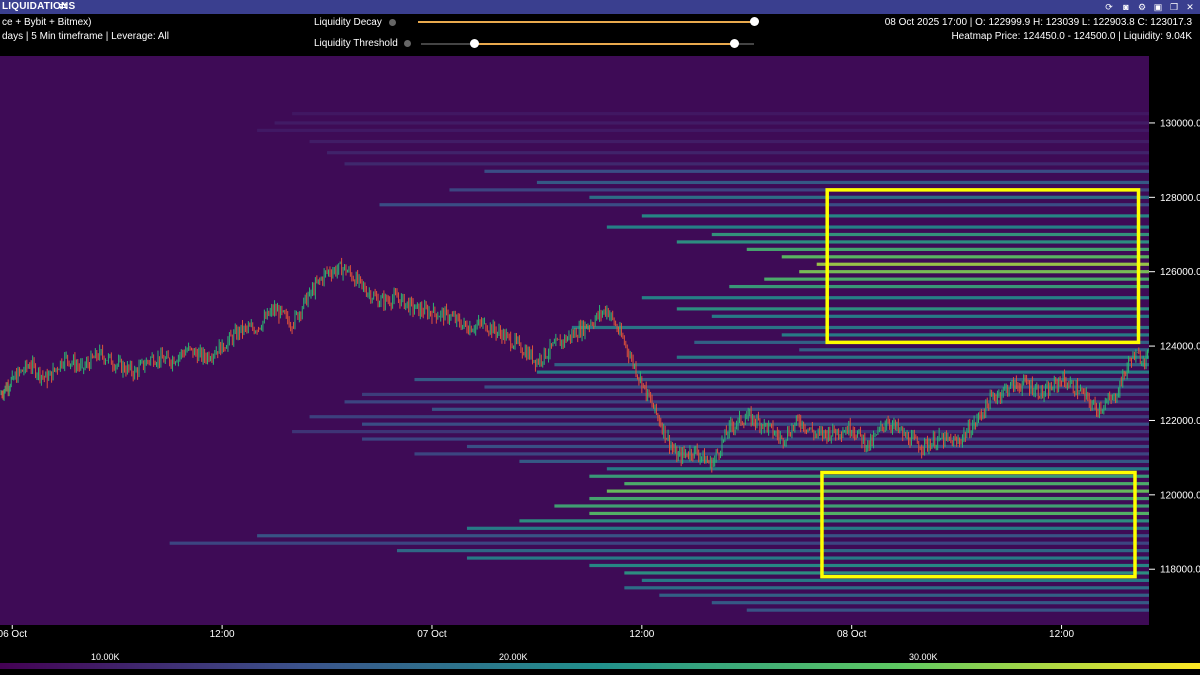 The width and height of the screenshot is (1200, 675). Describe the element at coordinates (392, 22) in the screenshot. I see `decay-info-icon` at that location.